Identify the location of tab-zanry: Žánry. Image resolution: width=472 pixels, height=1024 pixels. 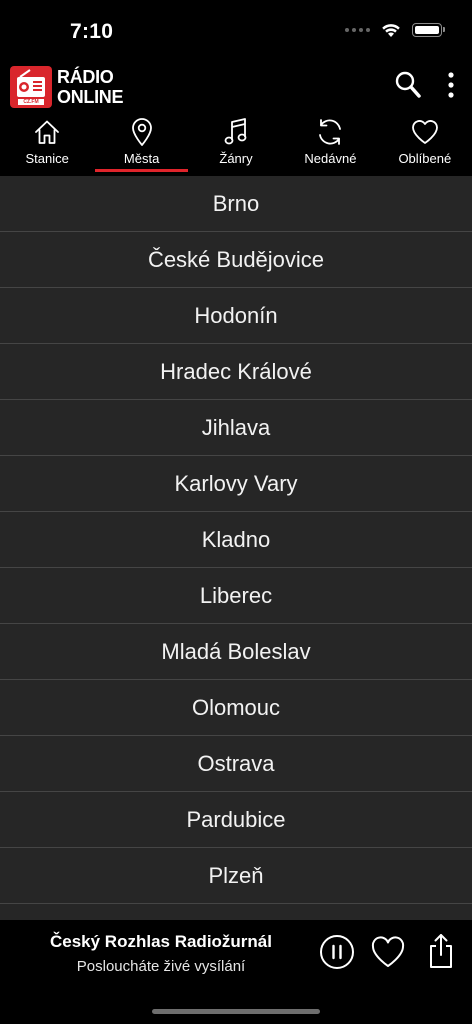
(236, 146).